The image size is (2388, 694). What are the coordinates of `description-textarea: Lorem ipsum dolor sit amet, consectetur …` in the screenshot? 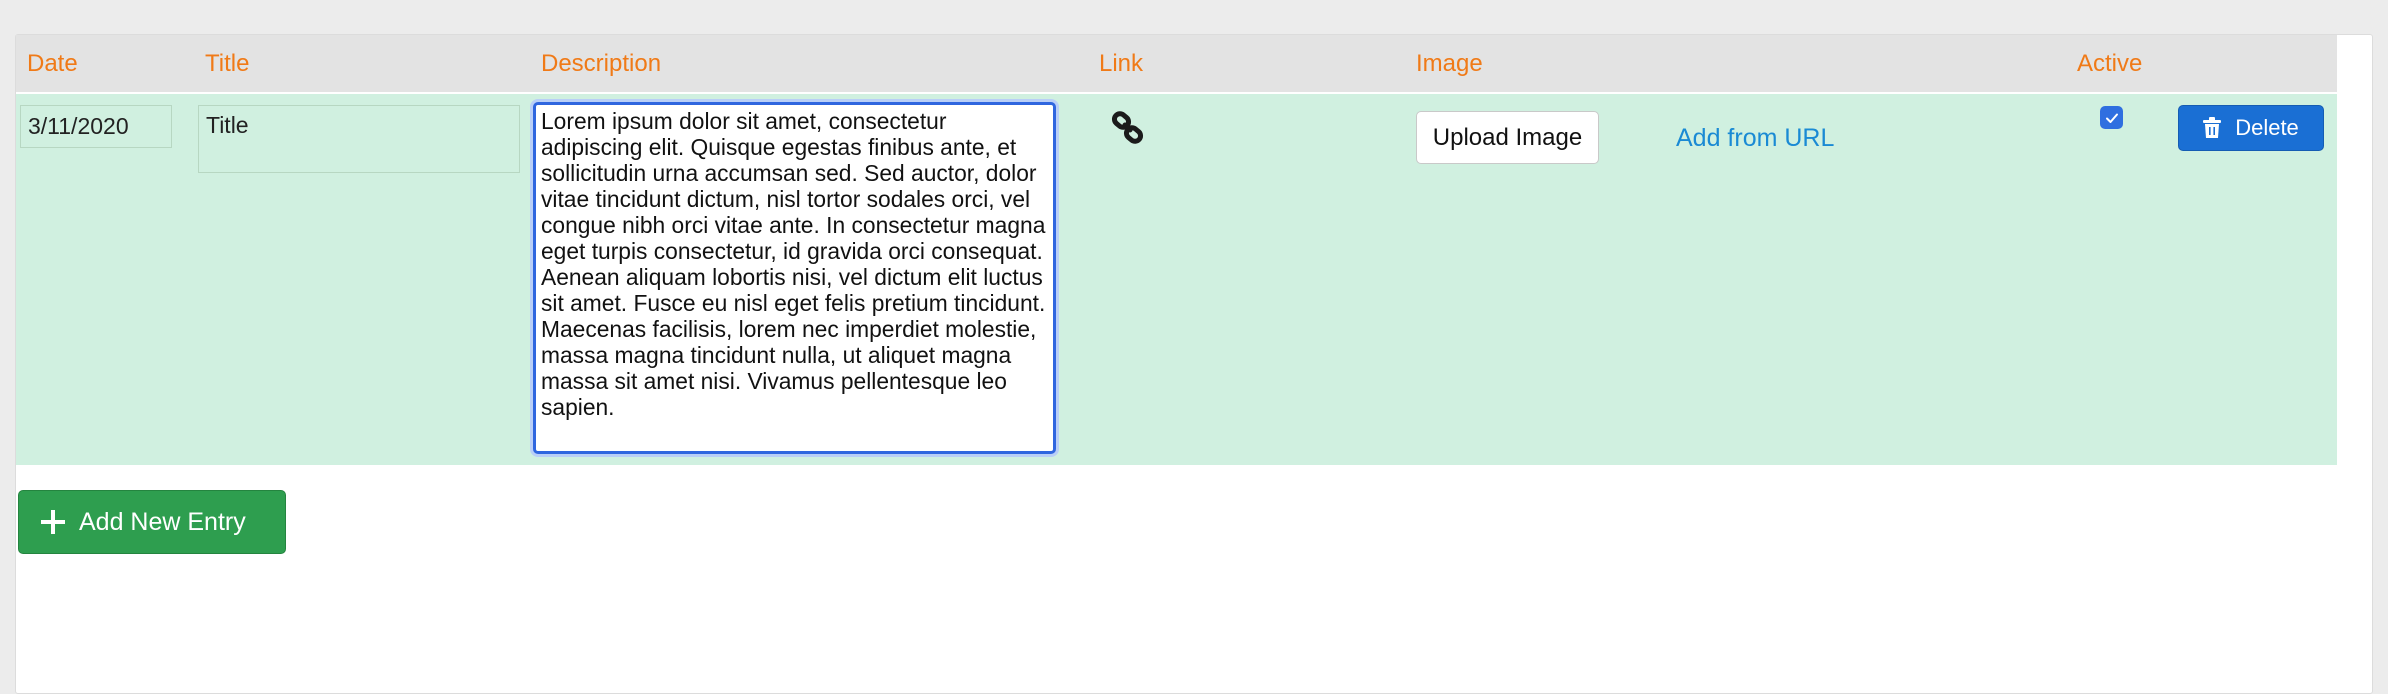 It's located at (794, 278).